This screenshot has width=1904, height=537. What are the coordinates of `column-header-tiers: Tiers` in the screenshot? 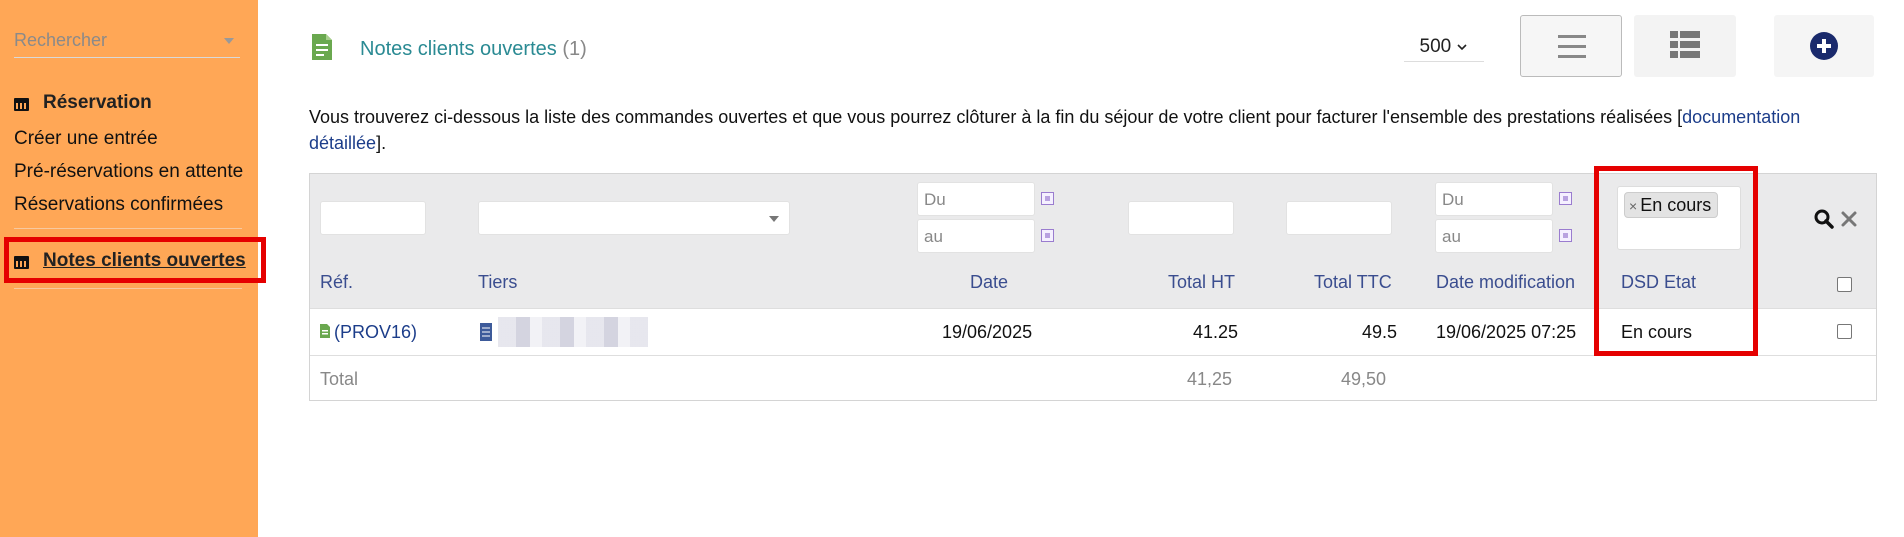 It's located at (497, 282).